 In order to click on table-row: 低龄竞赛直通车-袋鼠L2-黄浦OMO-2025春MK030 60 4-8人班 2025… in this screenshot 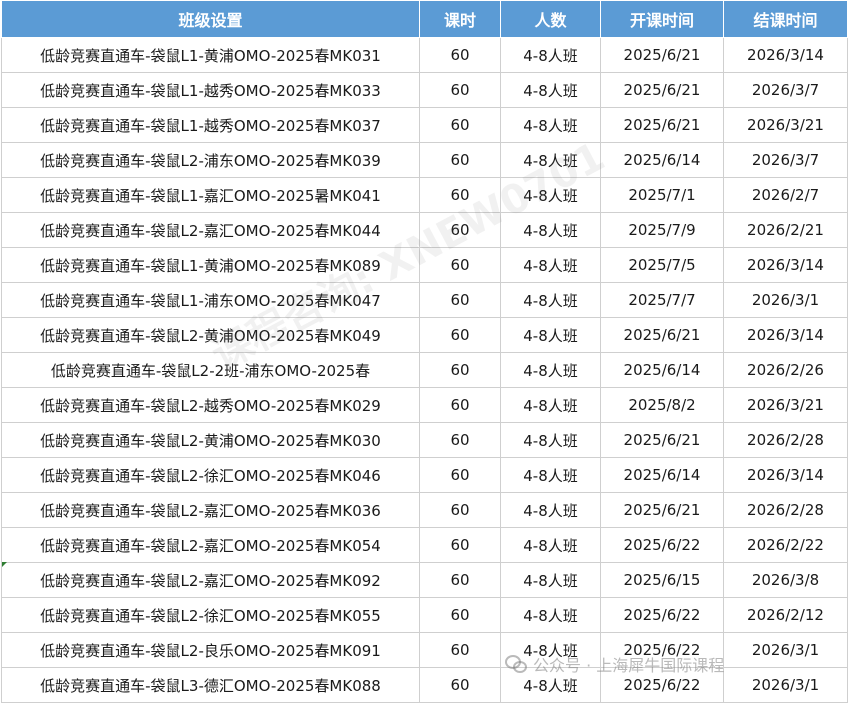, I will do `click(424, 440)`.